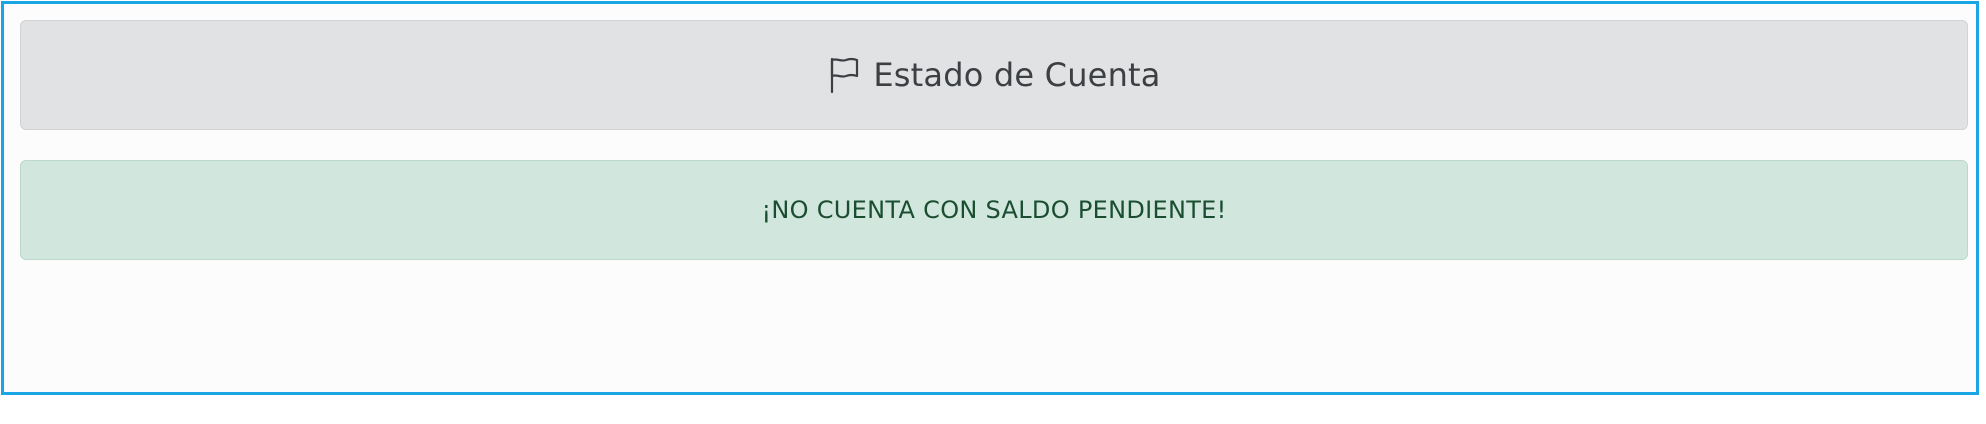 Image resolution: width=1986 pixels, height=424 pixels. I want to click on page-title: Estado de Cuenta, so click(1017, 75).